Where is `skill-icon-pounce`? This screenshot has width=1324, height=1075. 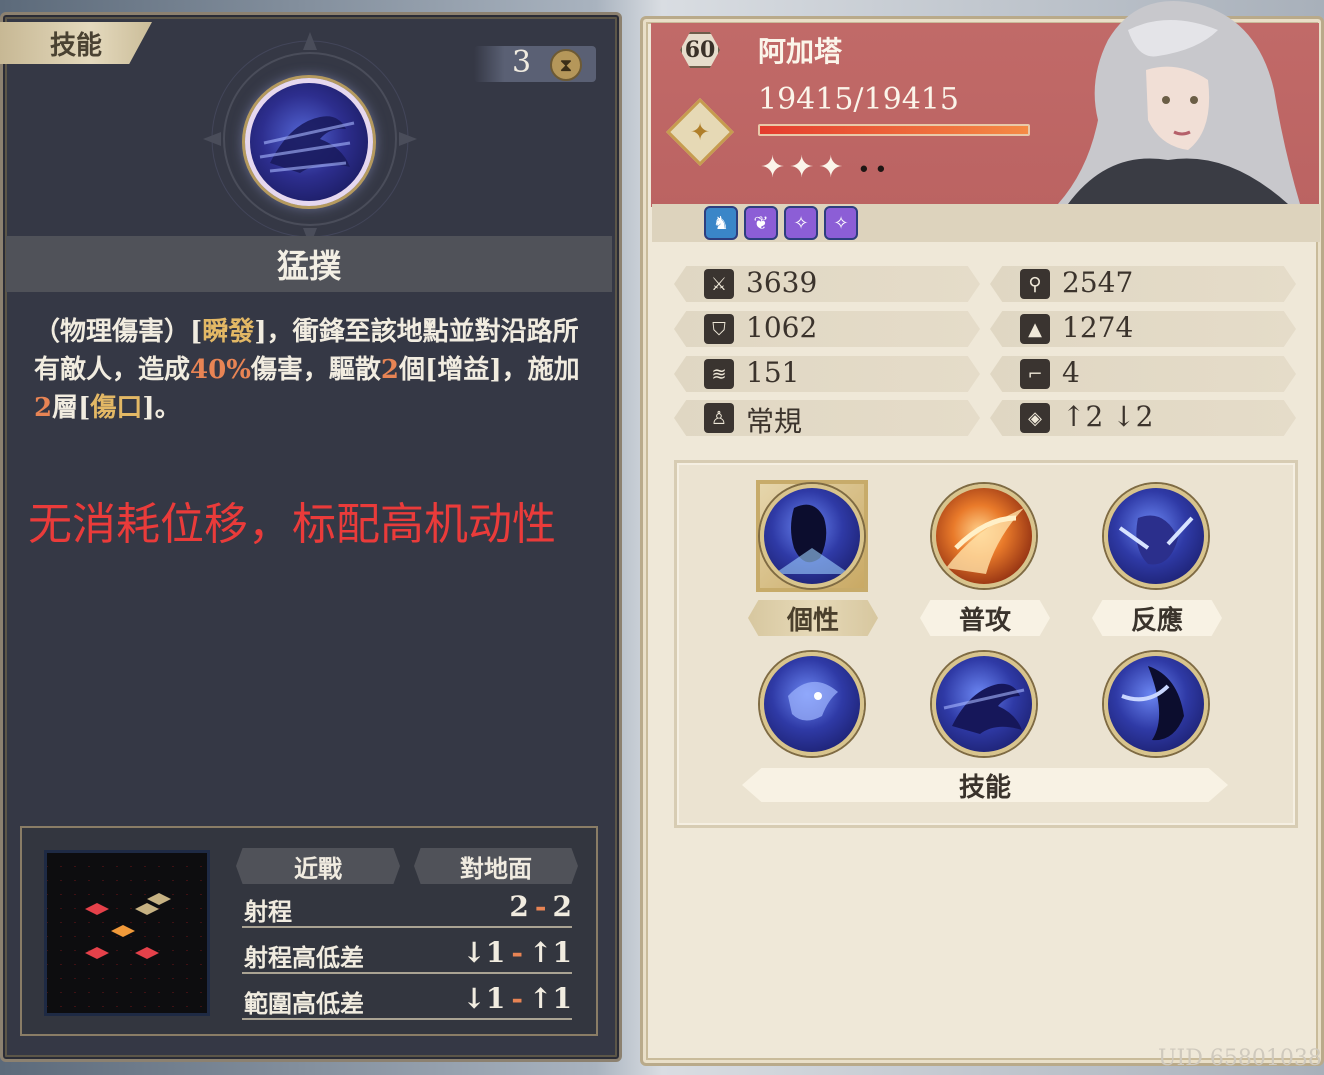
skill-icon-pounce is located at coordinates (309, 142).